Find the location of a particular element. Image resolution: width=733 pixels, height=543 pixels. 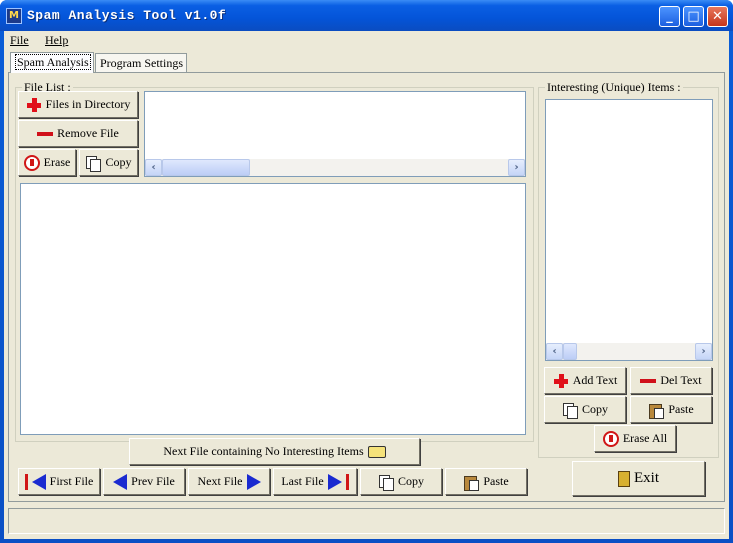

nav-copy-label: Copy is located at coordinates (410, 481).